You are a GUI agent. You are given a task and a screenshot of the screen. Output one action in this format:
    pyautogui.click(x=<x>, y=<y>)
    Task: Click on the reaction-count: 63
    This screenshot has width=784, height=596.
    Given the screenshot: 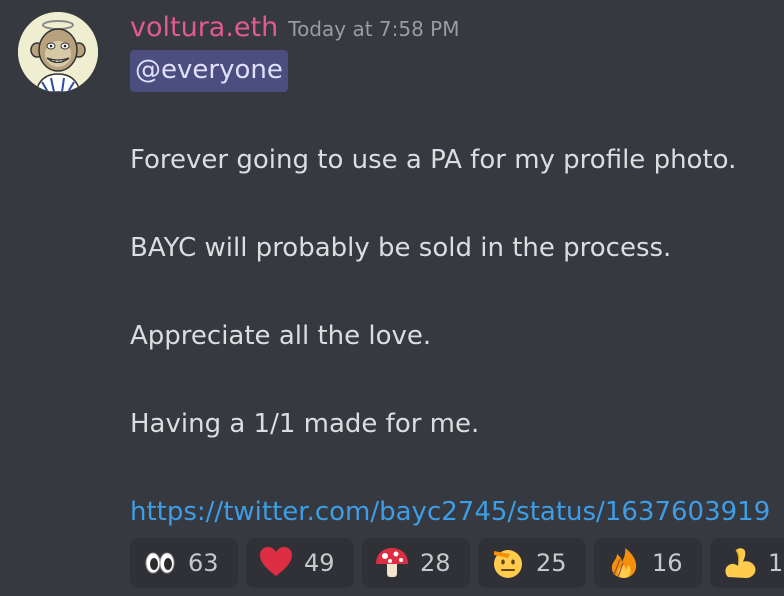 What is the action you would take?
    pyautogui.click(x=203, y=563)
    